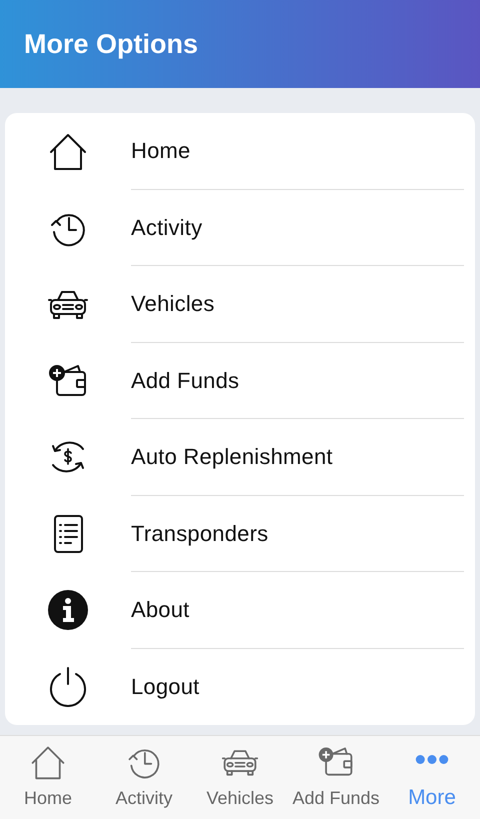  What do you see at coordinates (165, 687) in the screenshot?
I see `menu-item: Logout` at bounding box center [165, 687].